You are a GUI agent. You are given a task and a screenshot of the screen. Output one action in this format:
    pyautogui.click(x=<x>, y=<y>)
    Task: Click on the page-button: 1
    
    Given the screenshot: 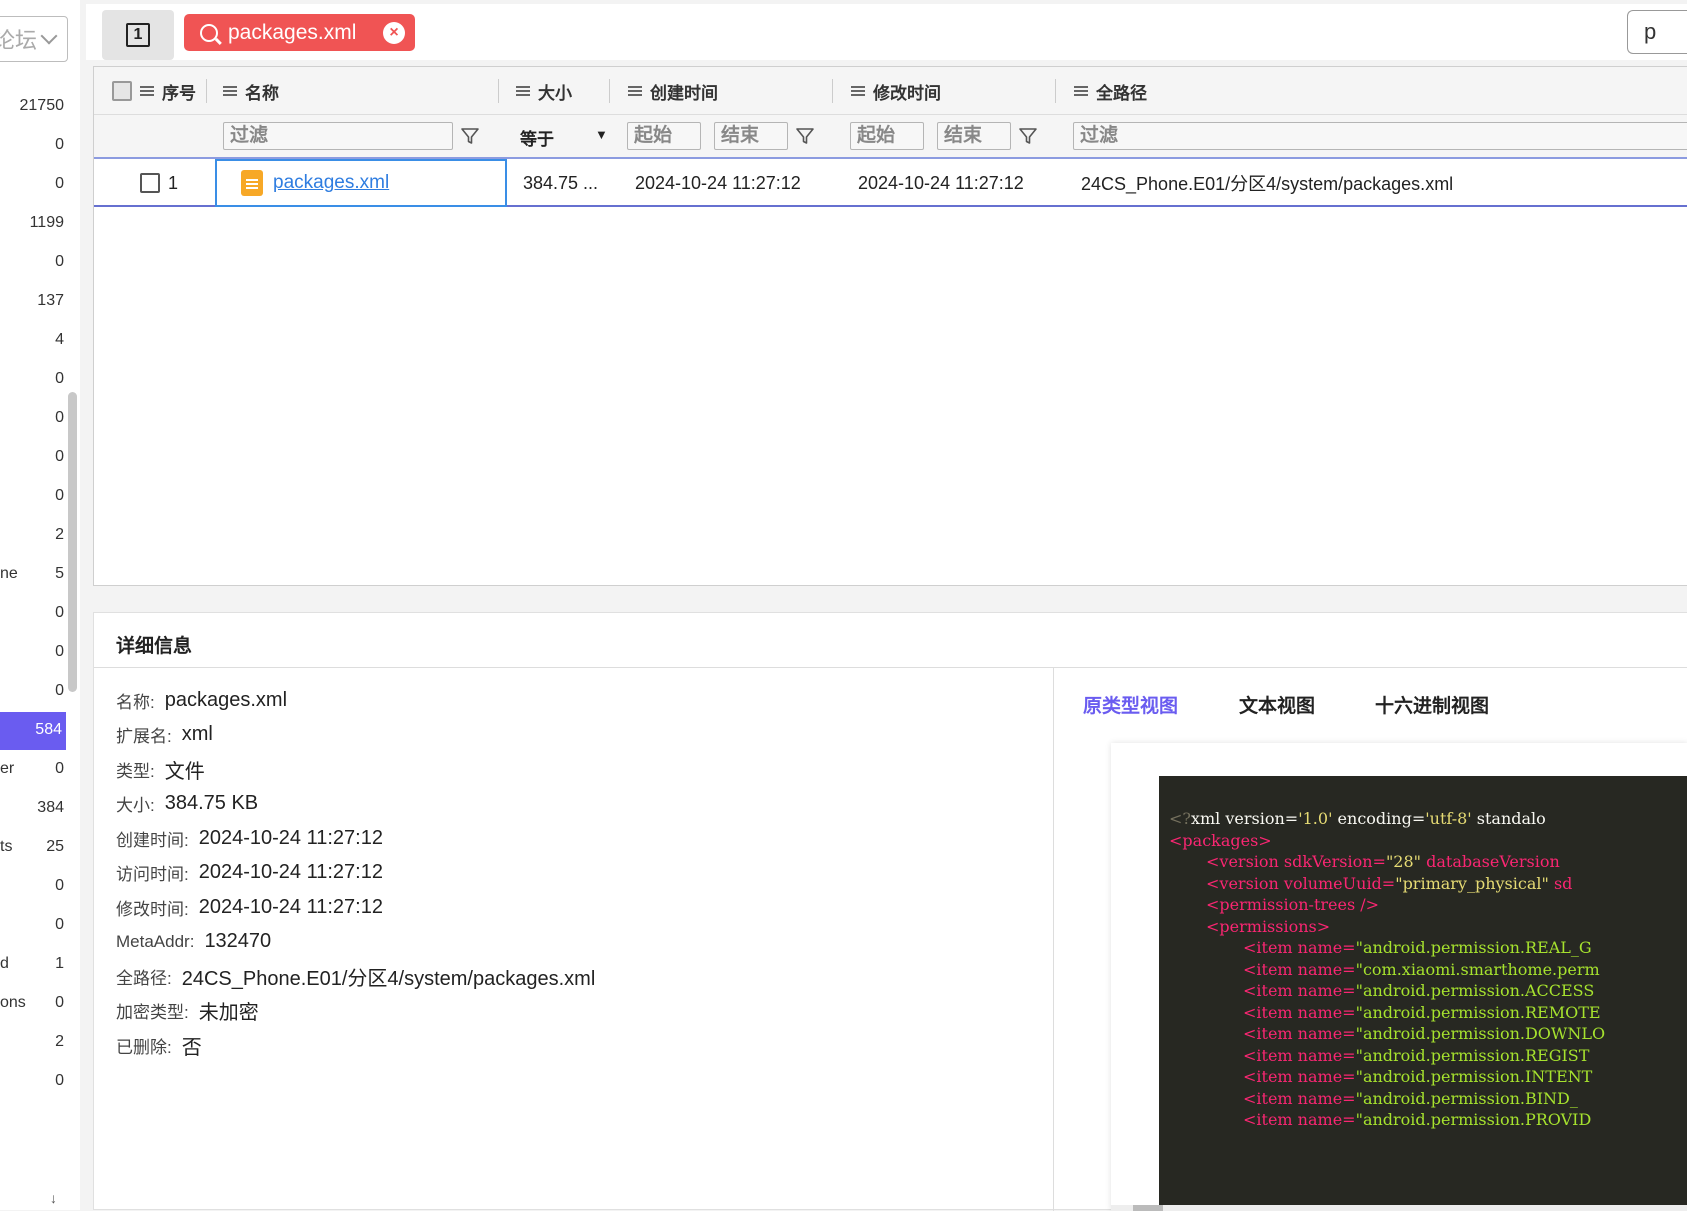 What is the action you would take?
    pyautogui.click(x=138, y=35)
    